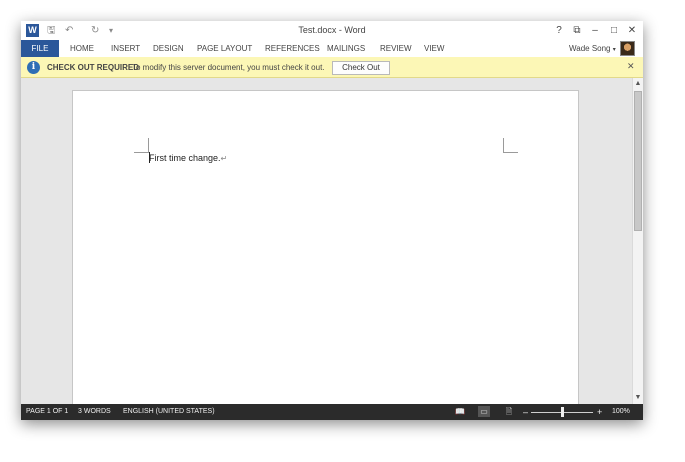  Describe the element at coordinates (185, 158) in the screenshot. I see `paragraph-text: First time change.` at that location.